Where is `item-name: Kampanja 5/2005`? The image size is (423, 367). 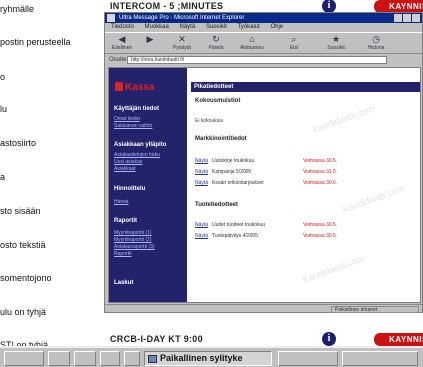
item-name: Kampanja 5/2005 is located at coordinates (232, 172).